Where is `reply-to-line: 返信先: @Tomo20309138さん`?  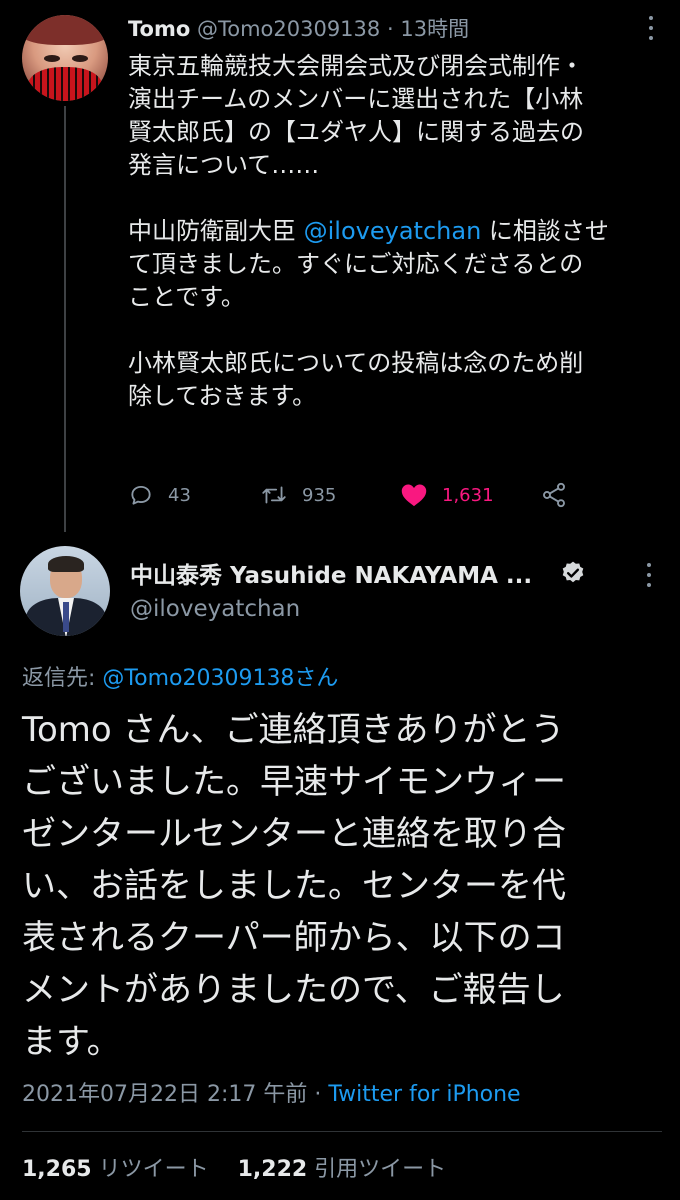
reply-to-line: 返信先: @Tomo20309138さん is located at coordinates (180, 676).